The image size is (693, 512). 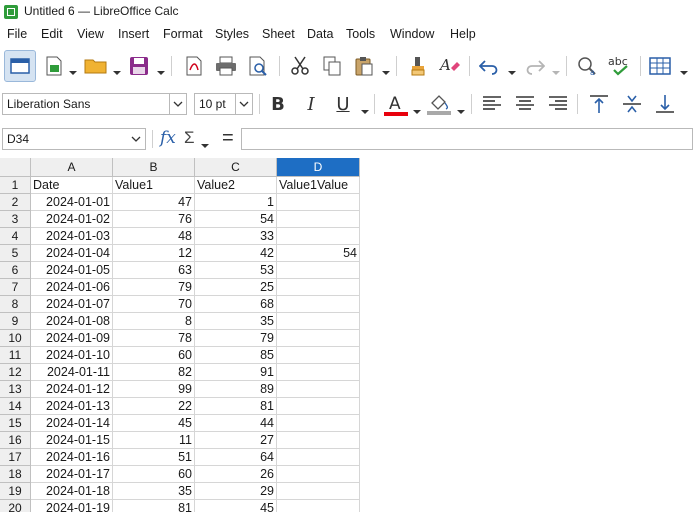 I want to click on cell-c7: 25, so click(x=236, y=287).